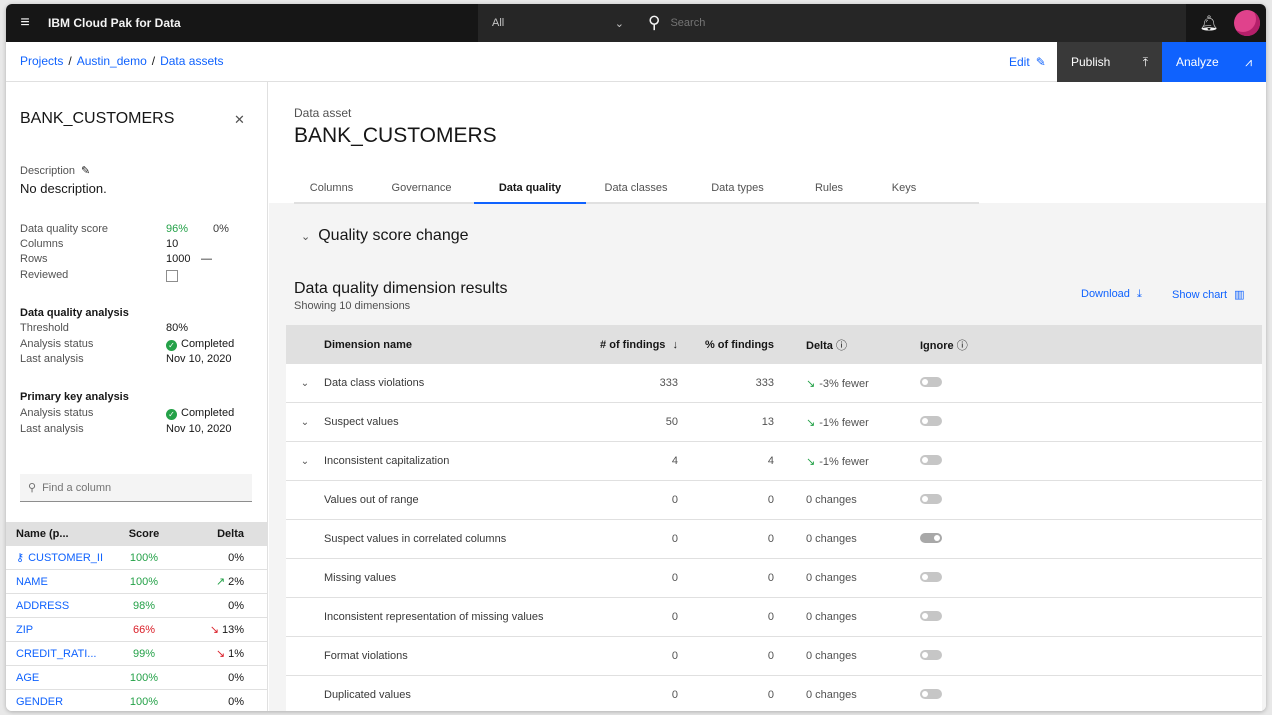 This screenshot has width=1272, height=715. I want to click on check-circle-icon: ✓, so click(171, 345).